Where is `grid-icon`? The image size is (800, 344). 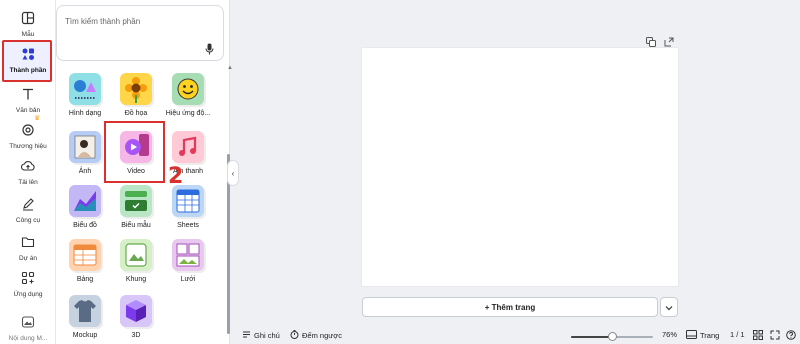
grid-icon is located at coordinates (188, 255).